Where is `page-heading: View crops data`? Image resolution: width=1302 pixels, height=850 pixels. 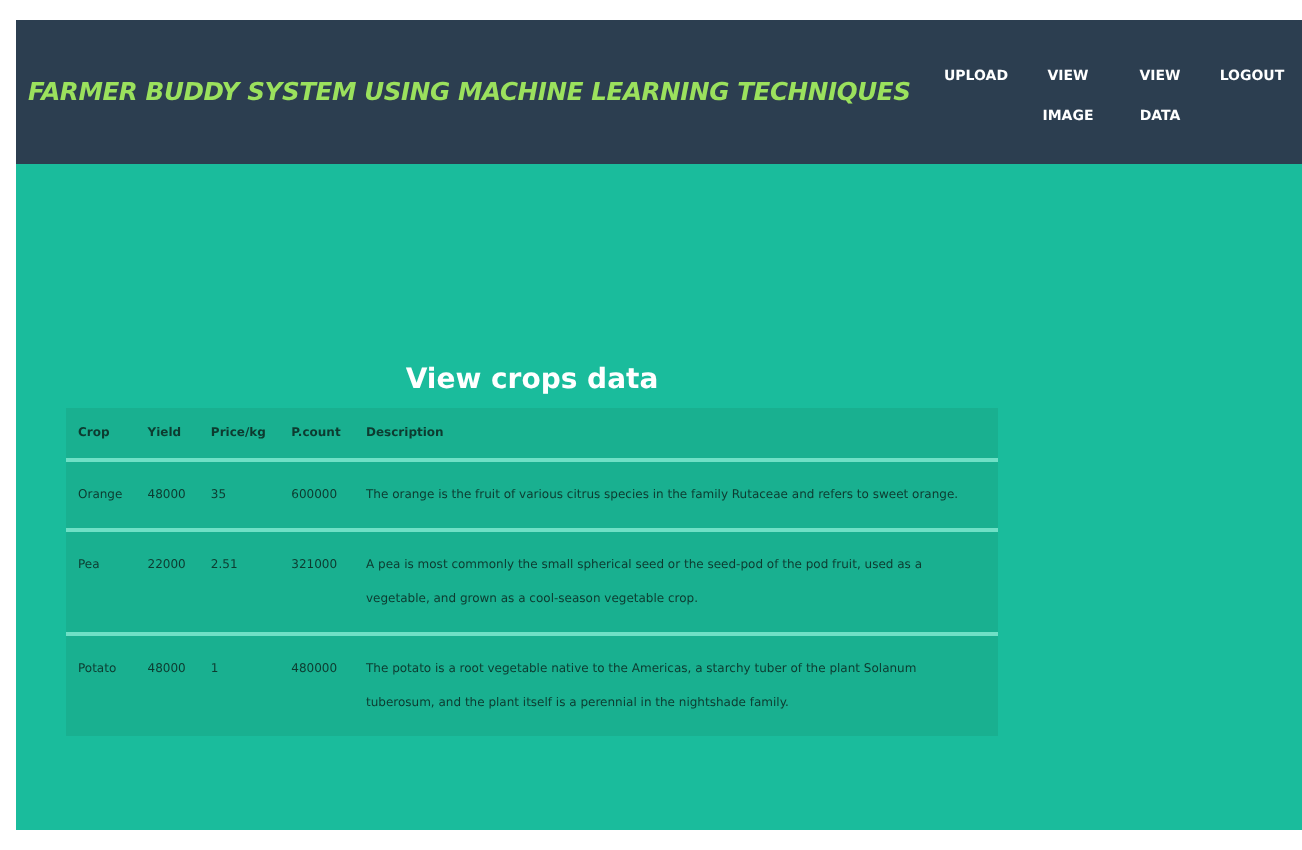 page-heading: View crops data is located at coordinates (532, 380).